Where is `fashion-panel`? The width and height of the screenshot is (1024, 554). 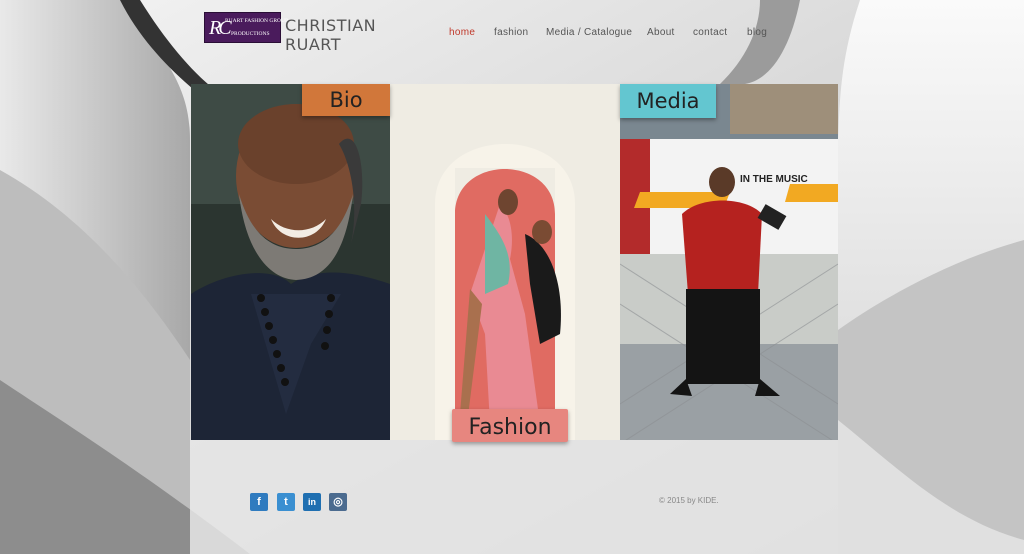
fashion-panel is located at coordinates (505, 262).